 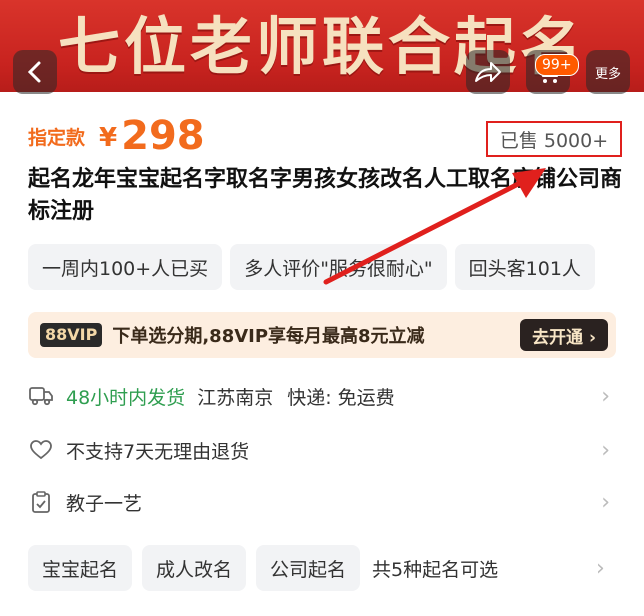 What do you see at coordinates (80, 568) in the screenshot?
I see `option-baby-naming: 宝宝起名` at bounding box center [80, 568].